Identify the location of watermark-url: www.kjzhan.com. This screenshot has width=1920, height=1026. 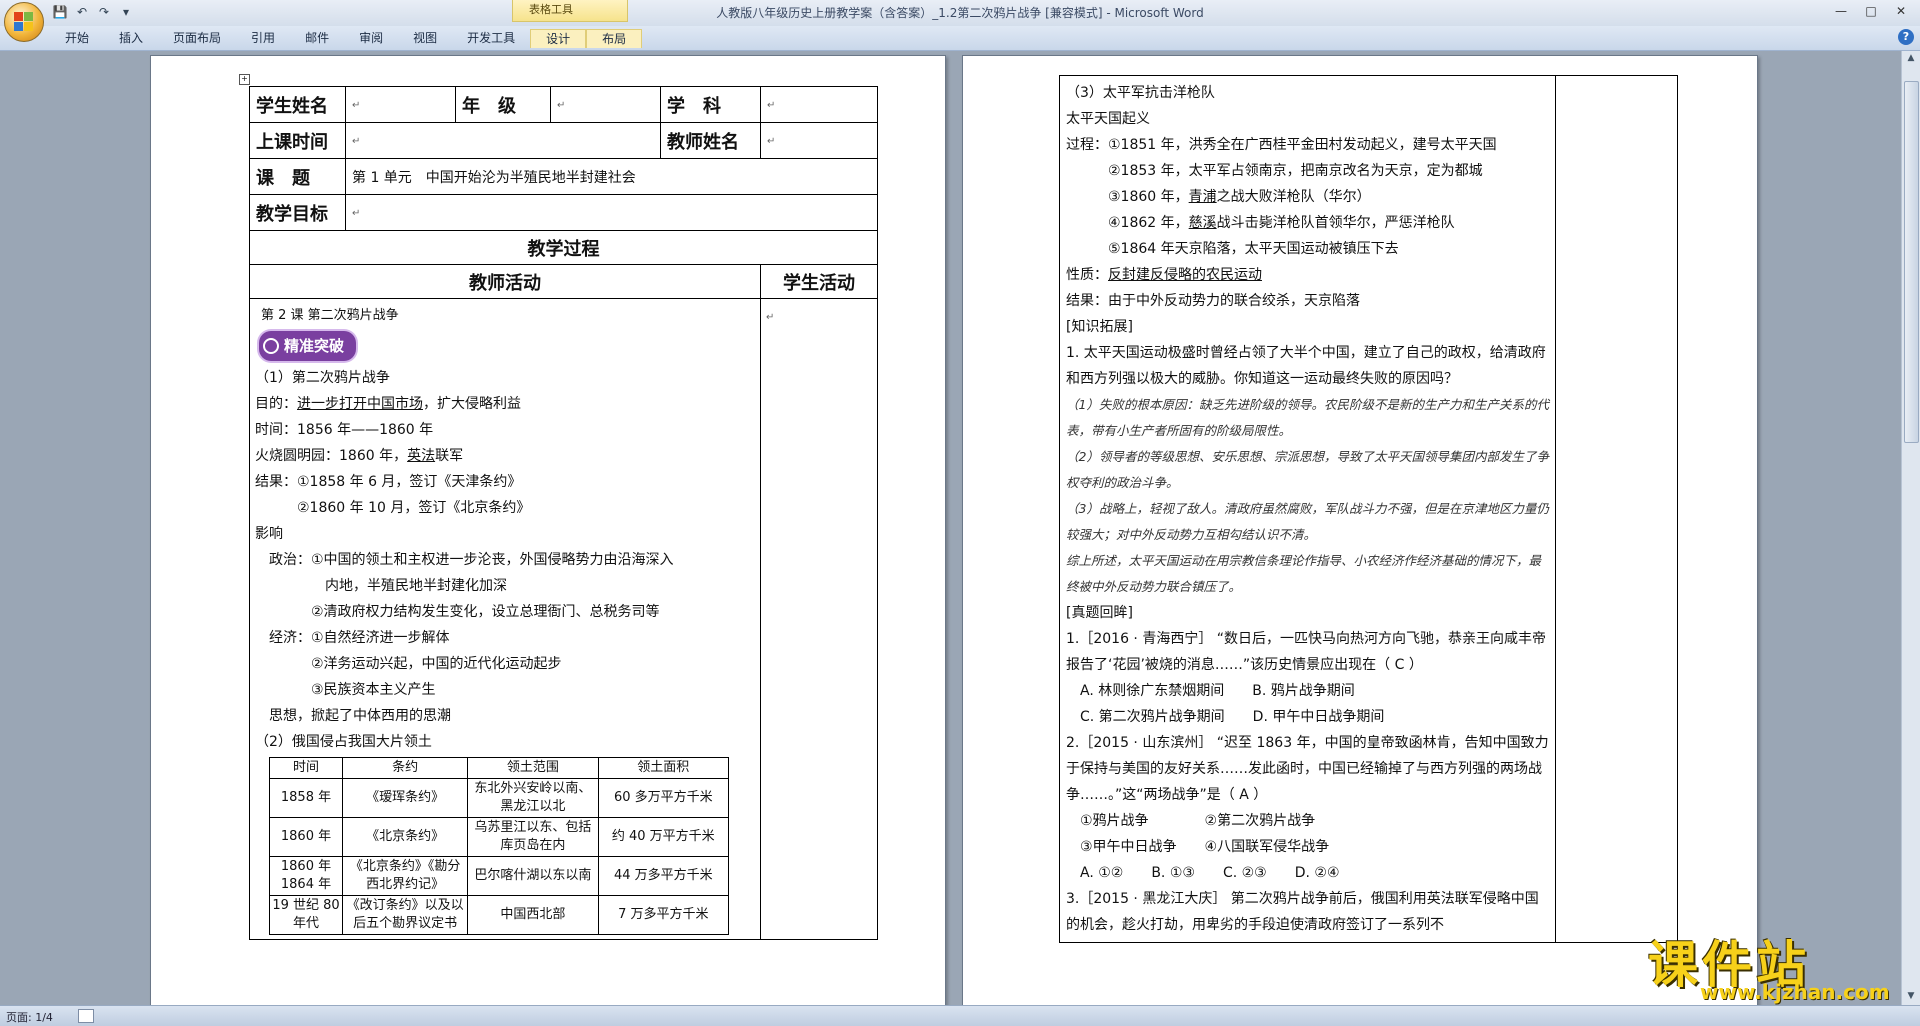
(1795, 992).